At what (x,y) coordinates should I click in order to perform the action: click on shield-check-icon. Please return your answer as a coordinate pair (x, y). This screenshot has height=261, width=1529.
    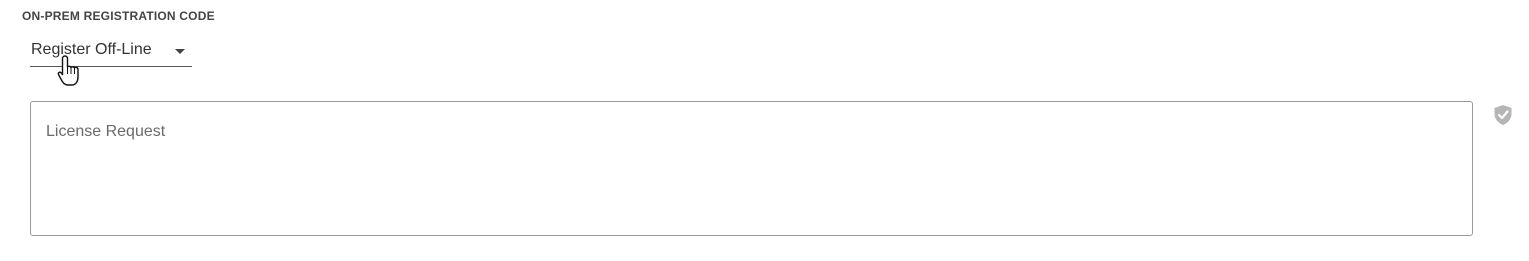
    Looking at the image, I should click on (1503, 115).